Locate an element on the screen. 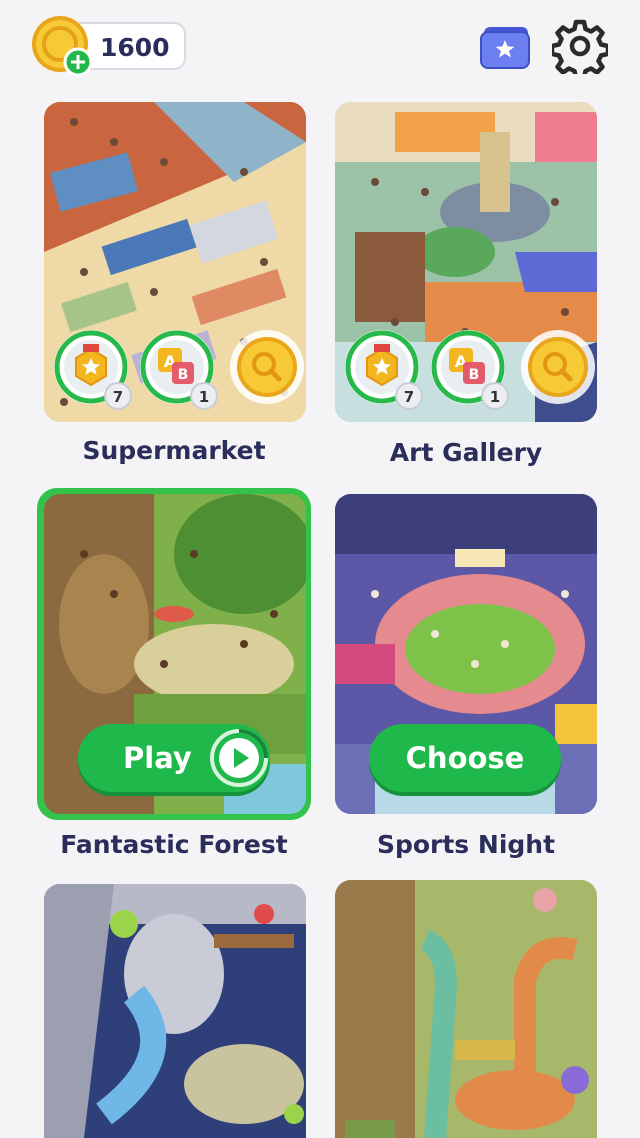 The image size is (640, 1138). play-label: Play is located at coordinates (157, 758).